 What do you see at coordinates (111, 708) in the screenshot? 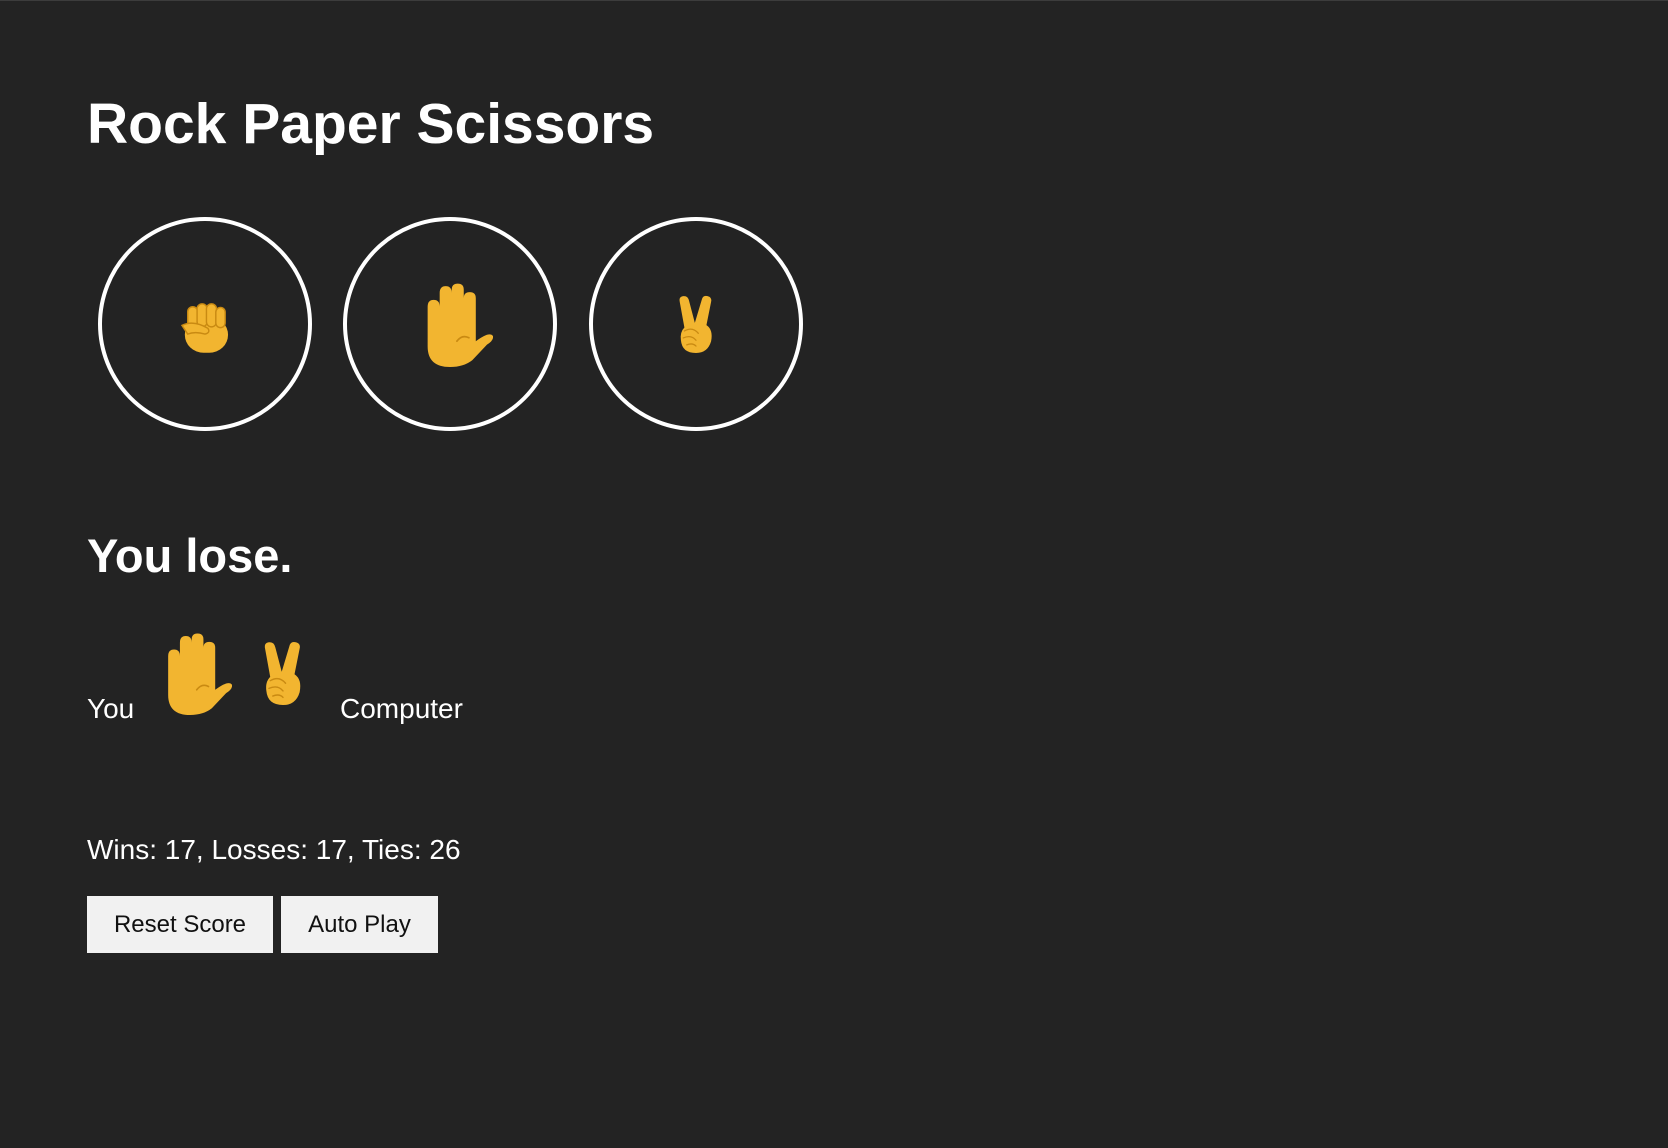
I see `player-label: You` at bounding box center [111, 708].